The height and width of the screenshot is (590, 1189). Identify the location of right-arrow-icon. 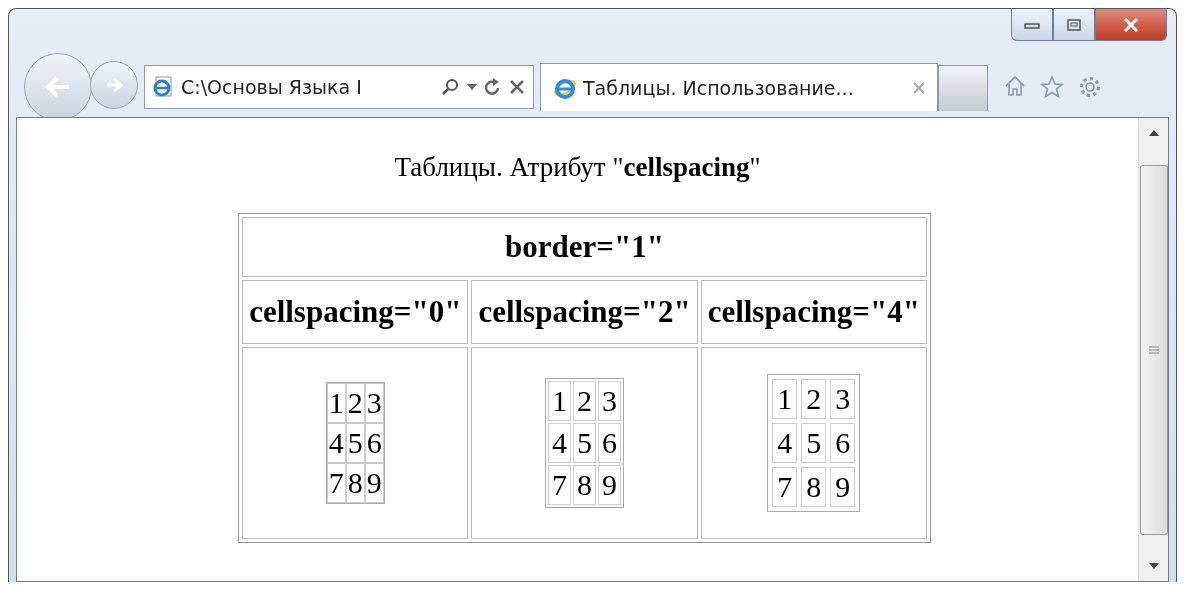
(114, 85).